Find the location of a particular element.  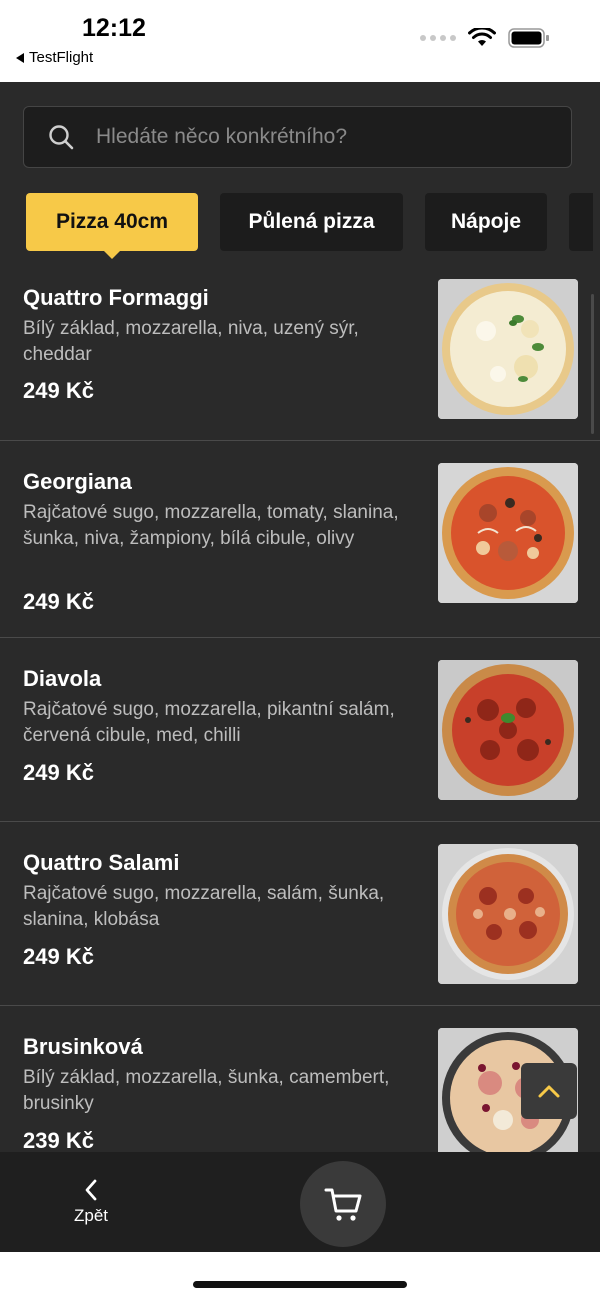

signal-dots-icon is located at coordinates (438, 38).